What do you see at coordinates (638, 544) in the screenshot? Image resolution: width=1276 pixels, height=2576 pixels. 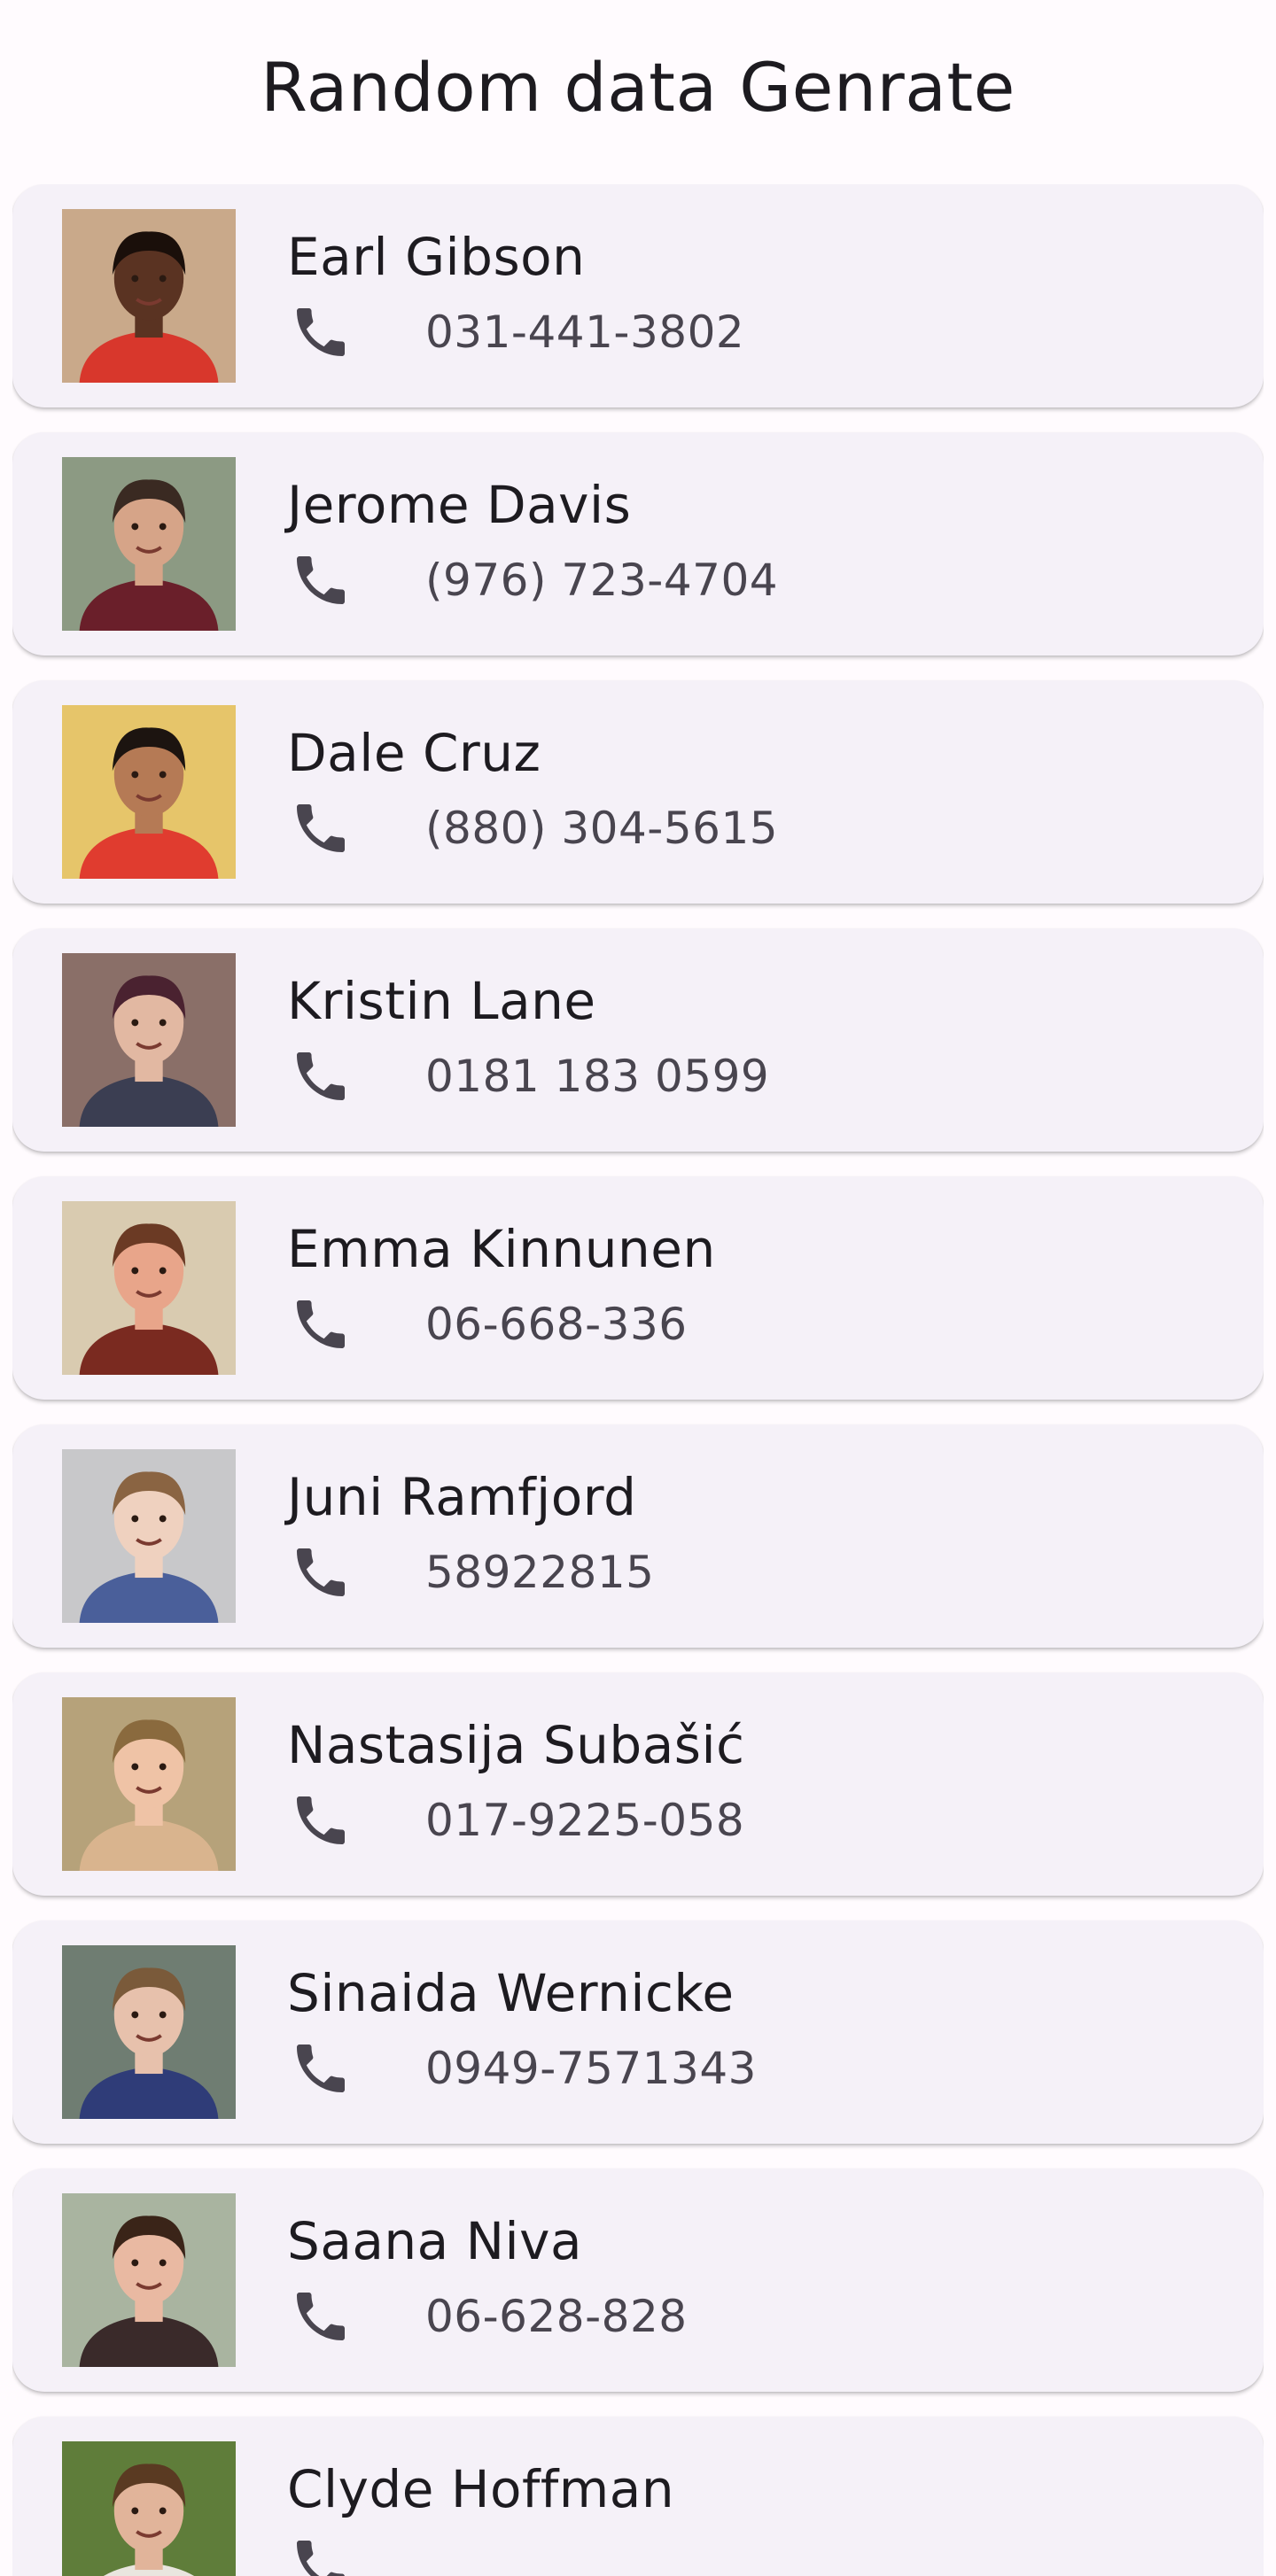 I see `contact-card: Jerome Davis (976) 723-4704` at bounding box center [638, 544].